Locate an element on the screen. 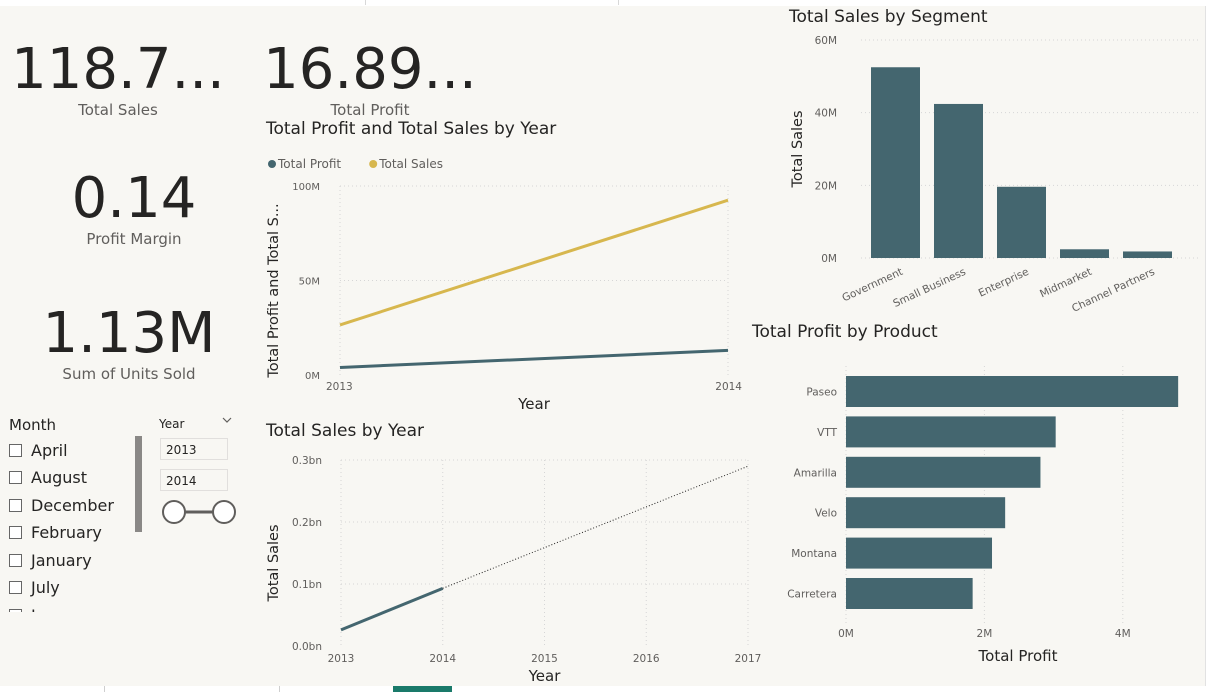 The image size is (1219, 692). month-option: April is located at coordinates (38, 450).